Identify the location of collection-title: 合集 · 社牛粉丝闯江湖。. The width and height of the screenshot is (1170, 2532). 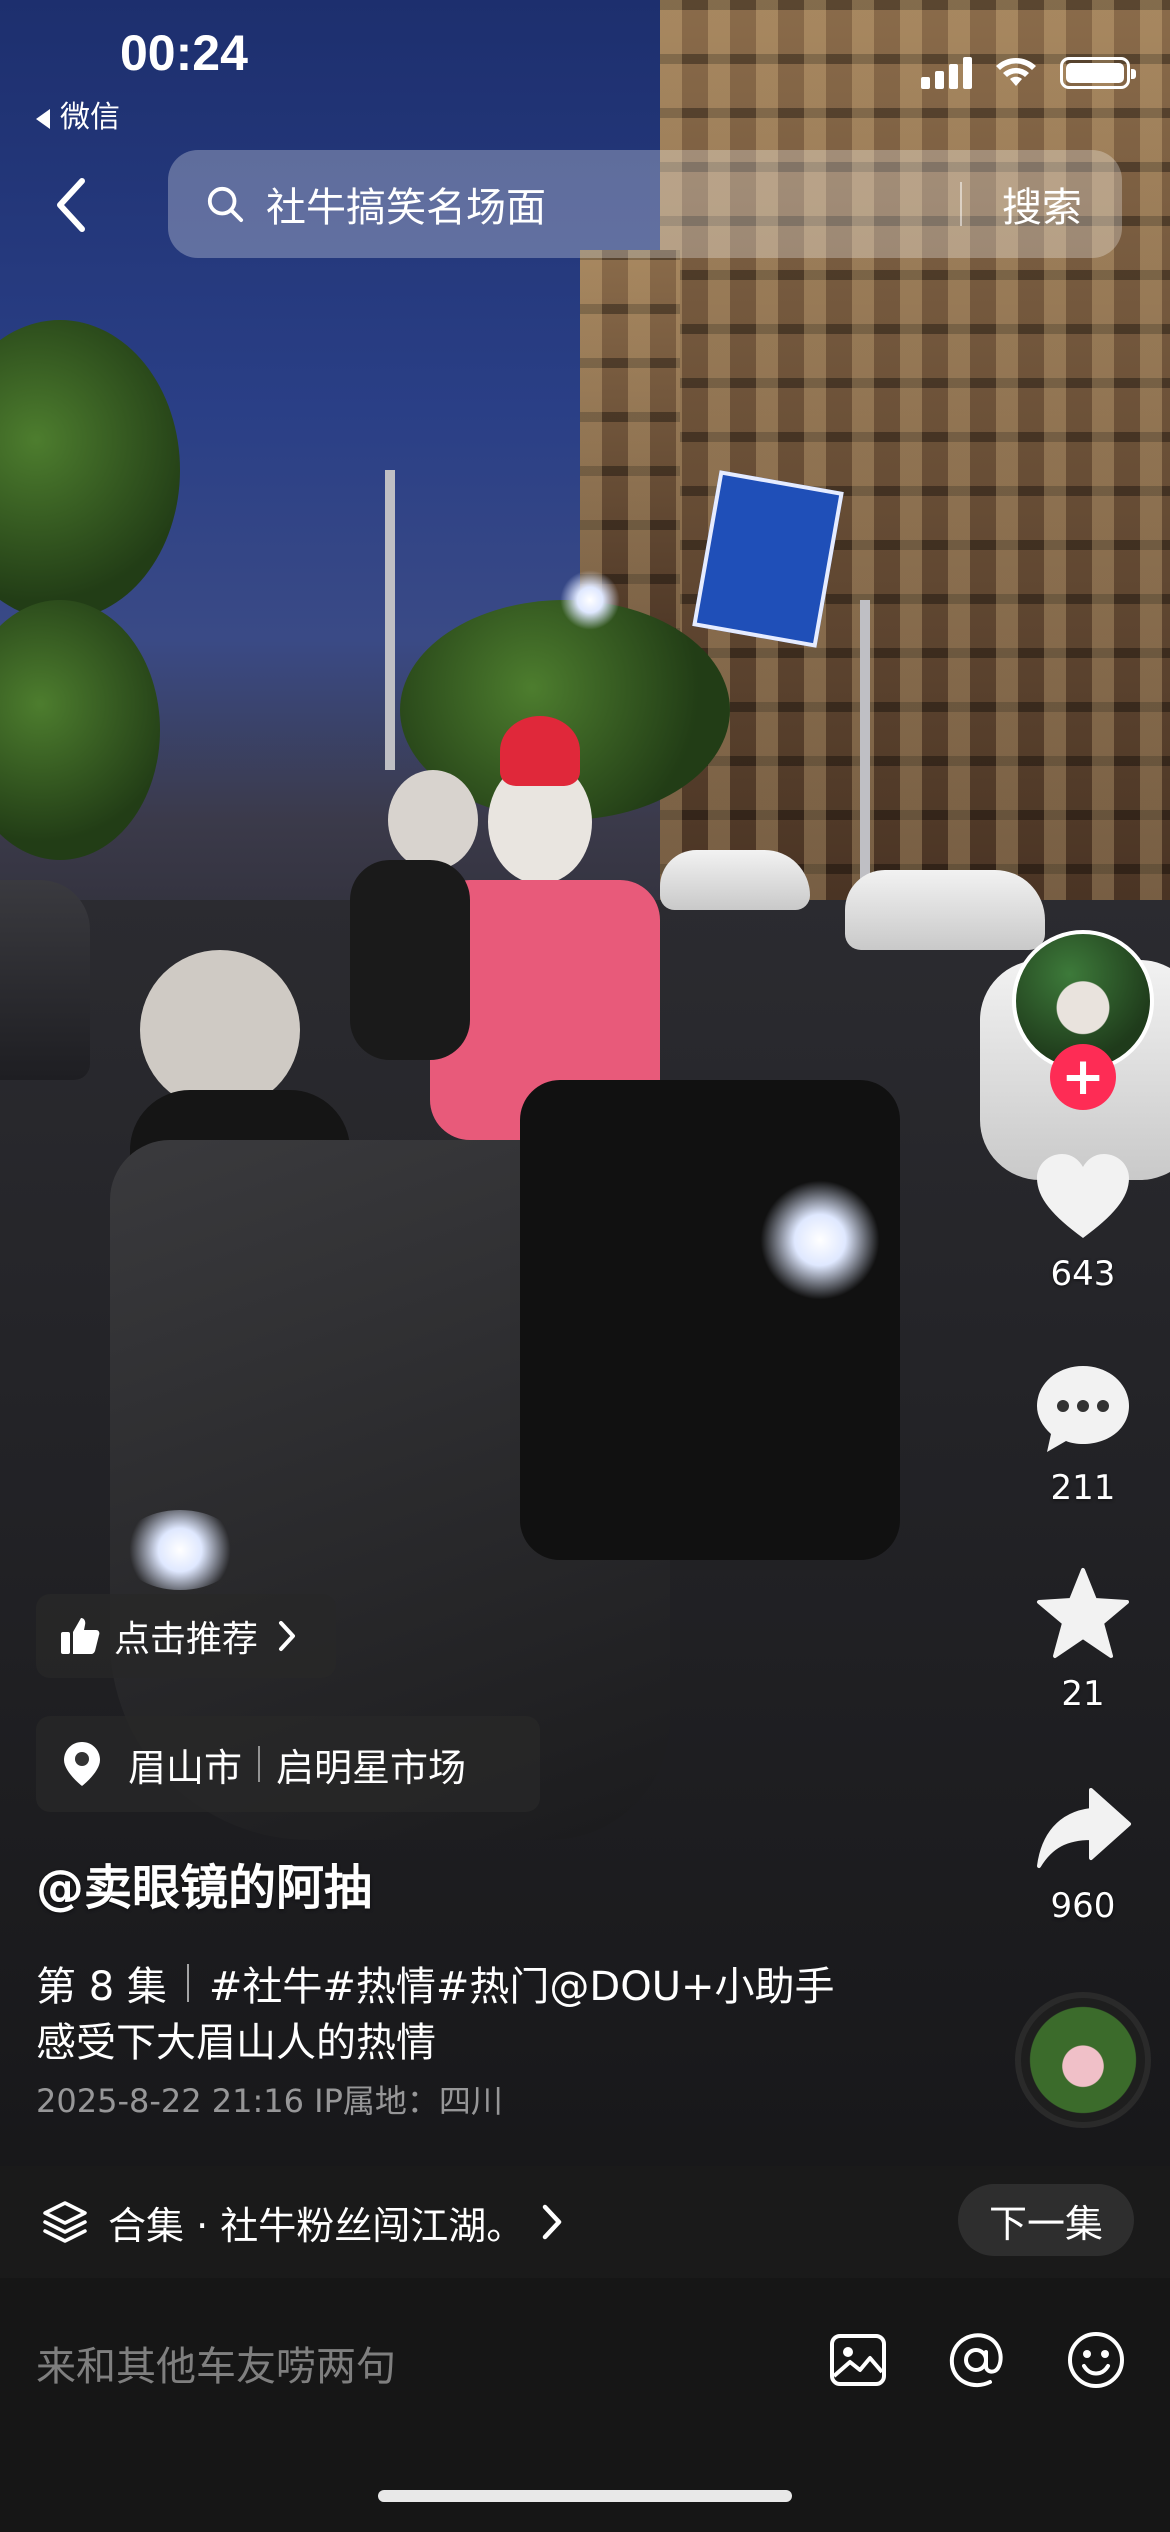
(316, 2225).